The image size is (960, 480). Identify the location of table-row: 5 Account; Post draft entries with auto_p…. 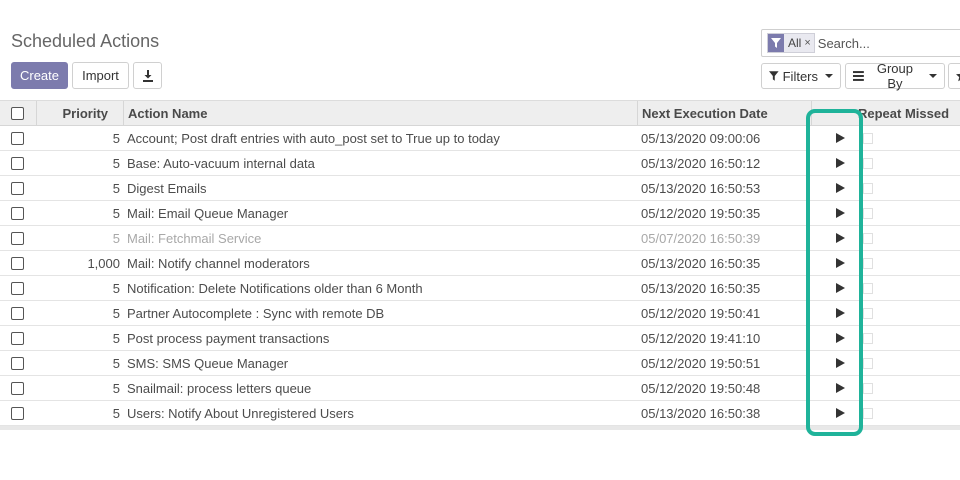
(480, 138).